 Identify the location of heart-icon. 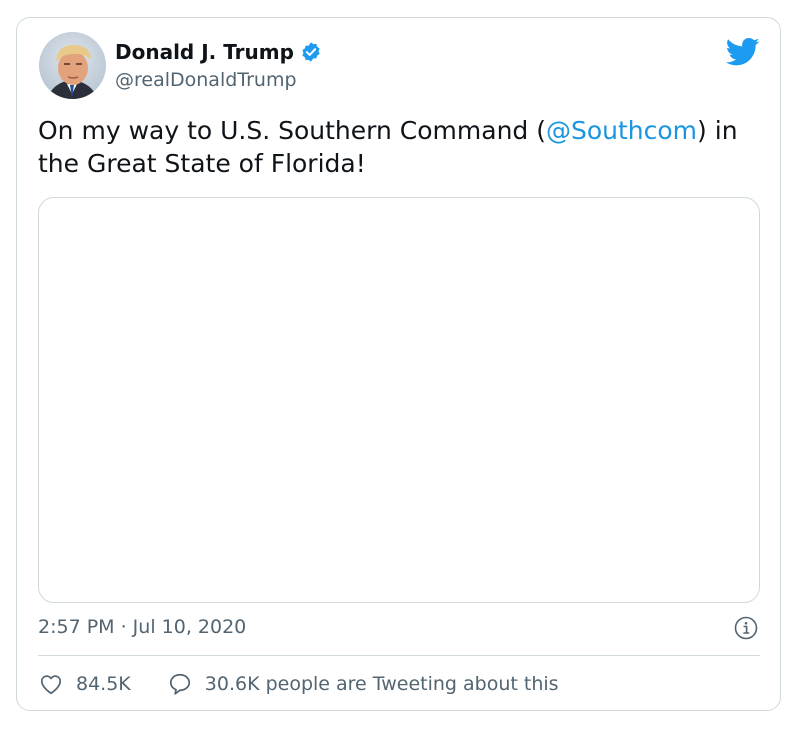
(51, 685).